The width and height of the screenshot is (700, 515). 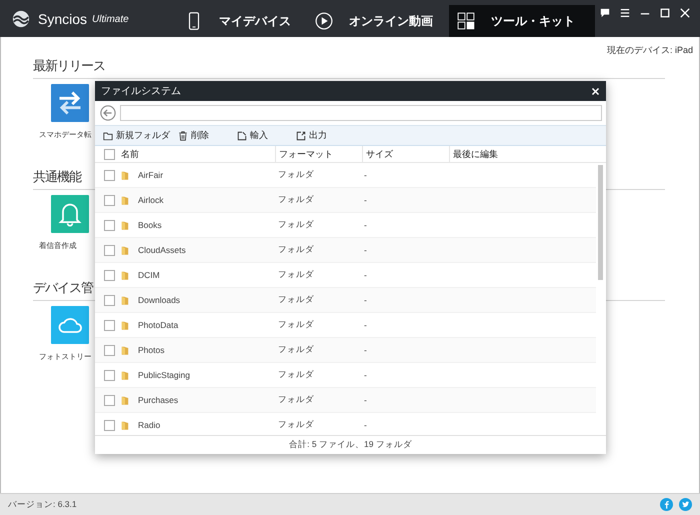 What do you see at coordinates (252, 136) in the screenshot?
I see `toolbar-button: 輸入` at bounding box center [252, 136].